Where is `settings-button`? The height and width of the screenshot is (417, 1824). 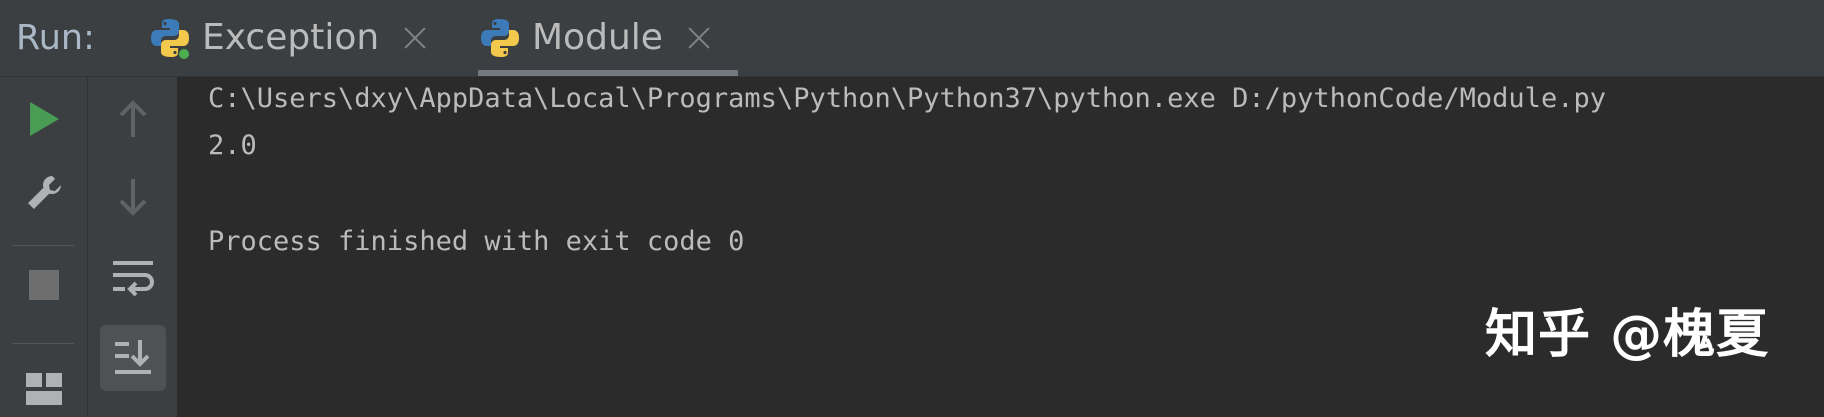 settings-button is located at coordinates (44, 193).